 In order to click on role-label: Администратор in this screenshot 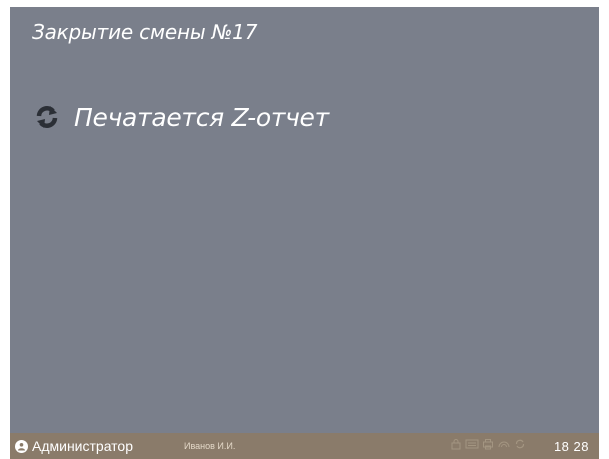, I will do `click(83, 446)`.